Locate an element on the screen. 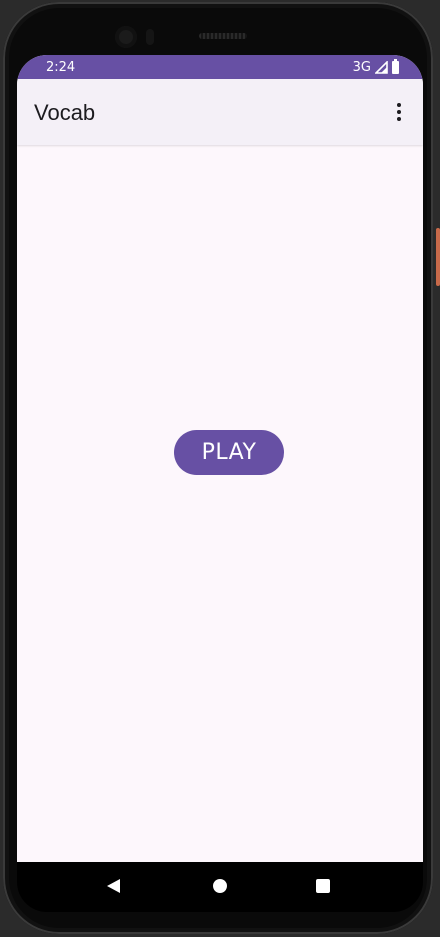  back-icon is located at coordinates (113, 886).